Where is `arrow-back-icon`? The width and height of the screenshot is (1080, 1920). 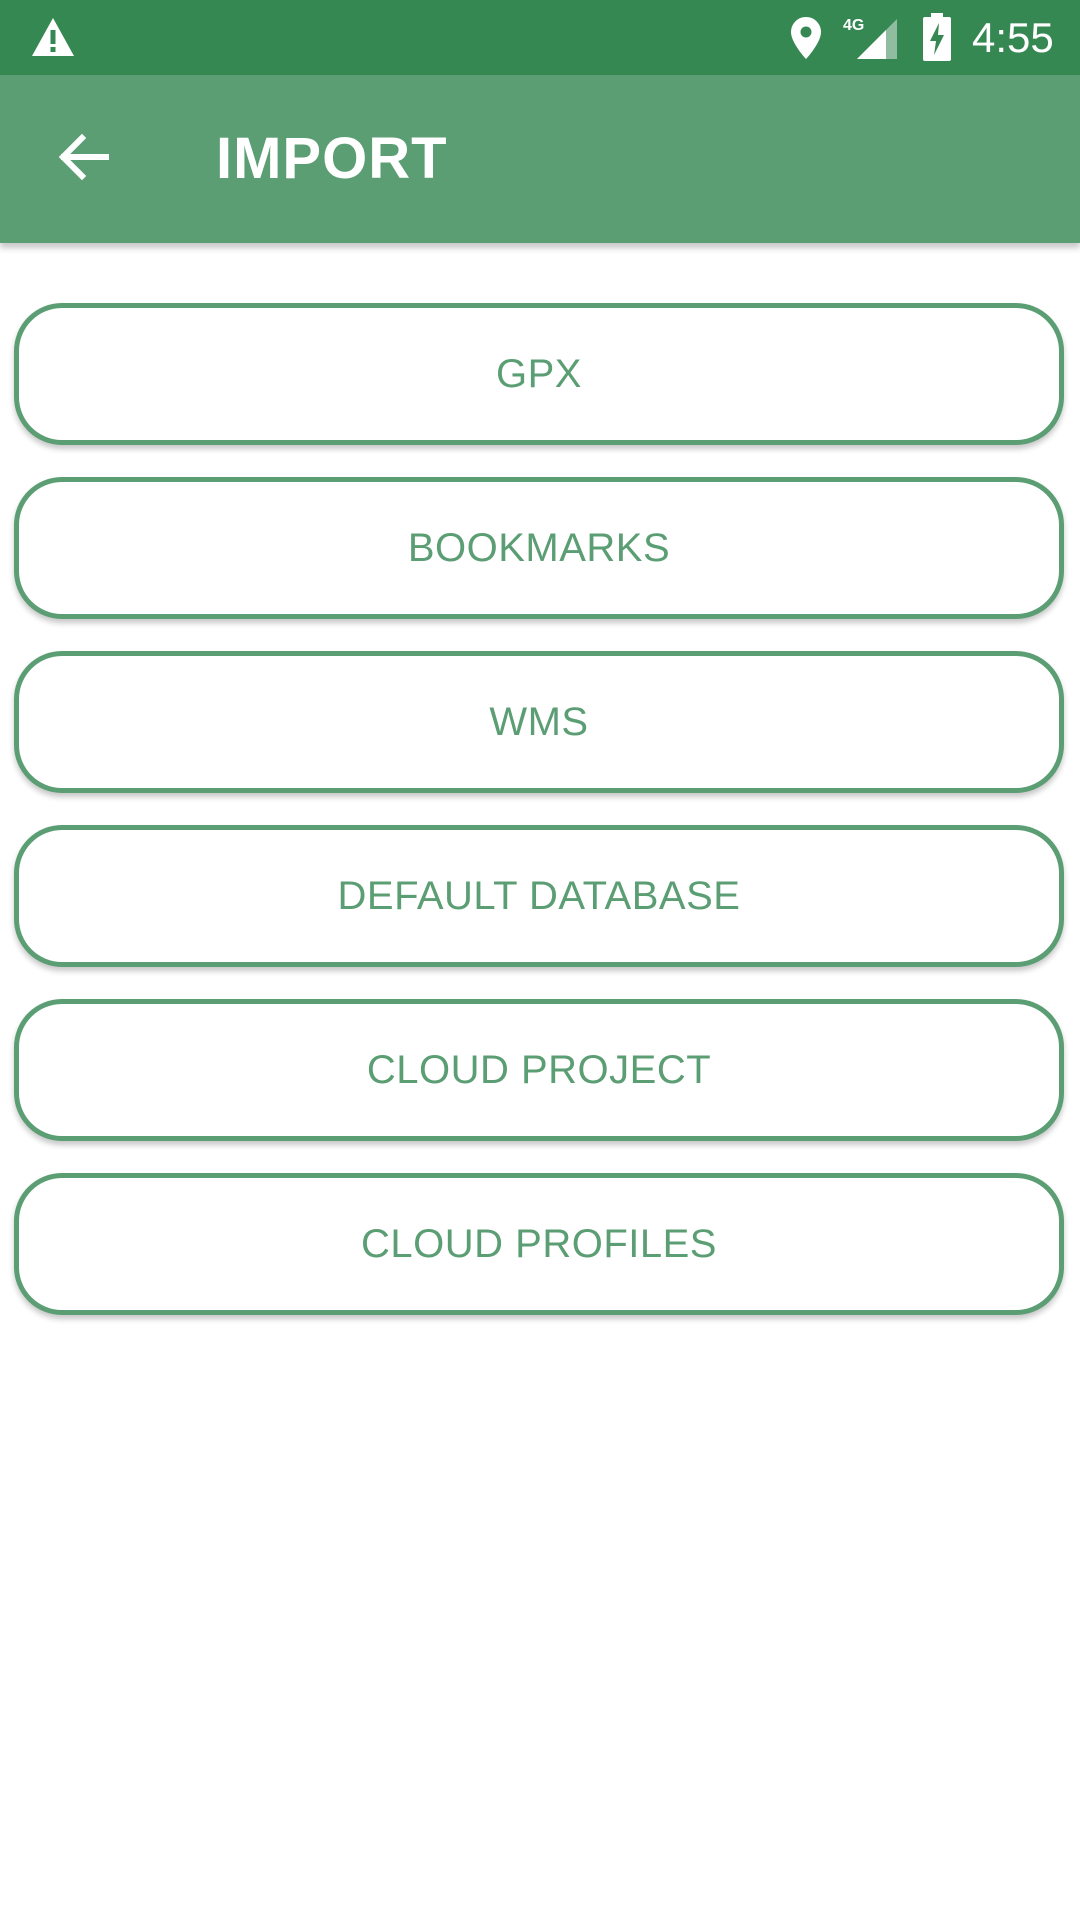 arrow-back-icon is located at coordinates (84, 157).